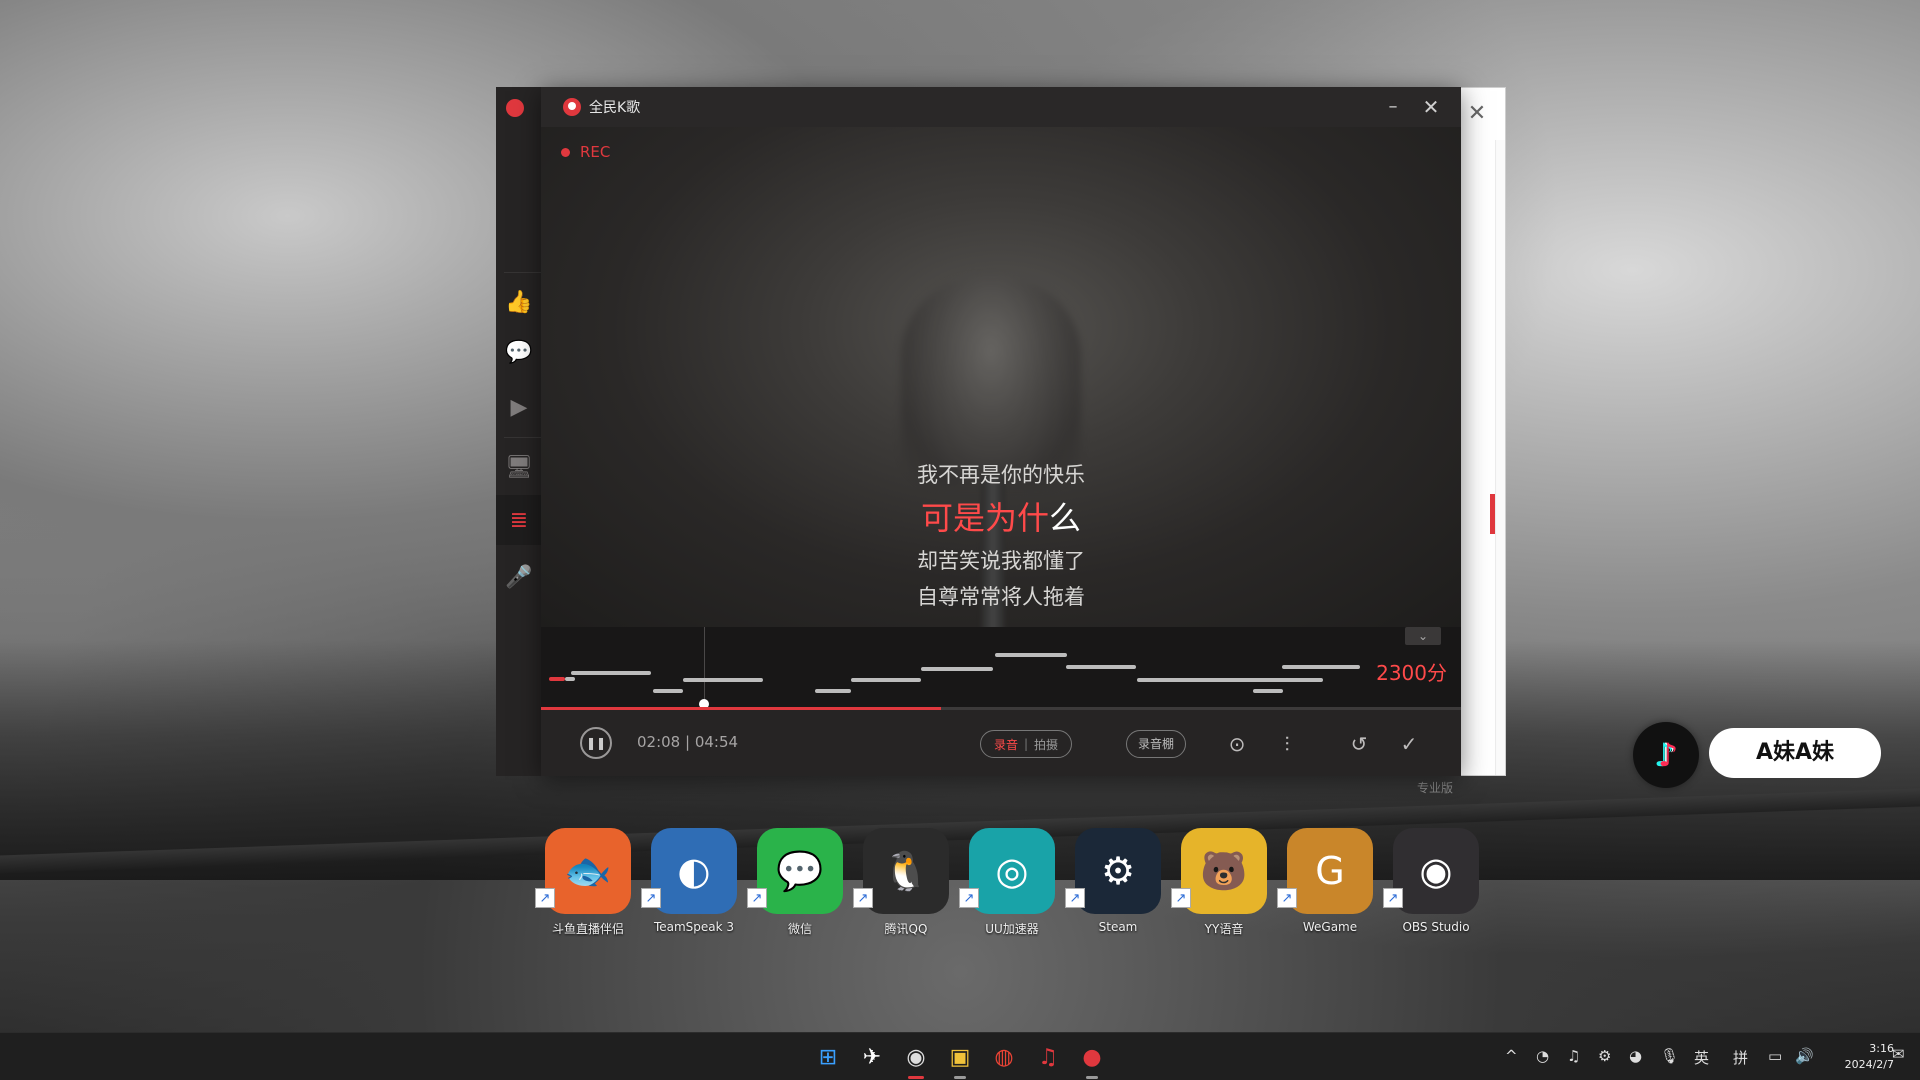 Image resolution: width=1920 pixels, height=1080 pixels. Describe the element at coordinates (1006, 744) in the screenshot. I see `mode-audio-option: 录音` at that location.